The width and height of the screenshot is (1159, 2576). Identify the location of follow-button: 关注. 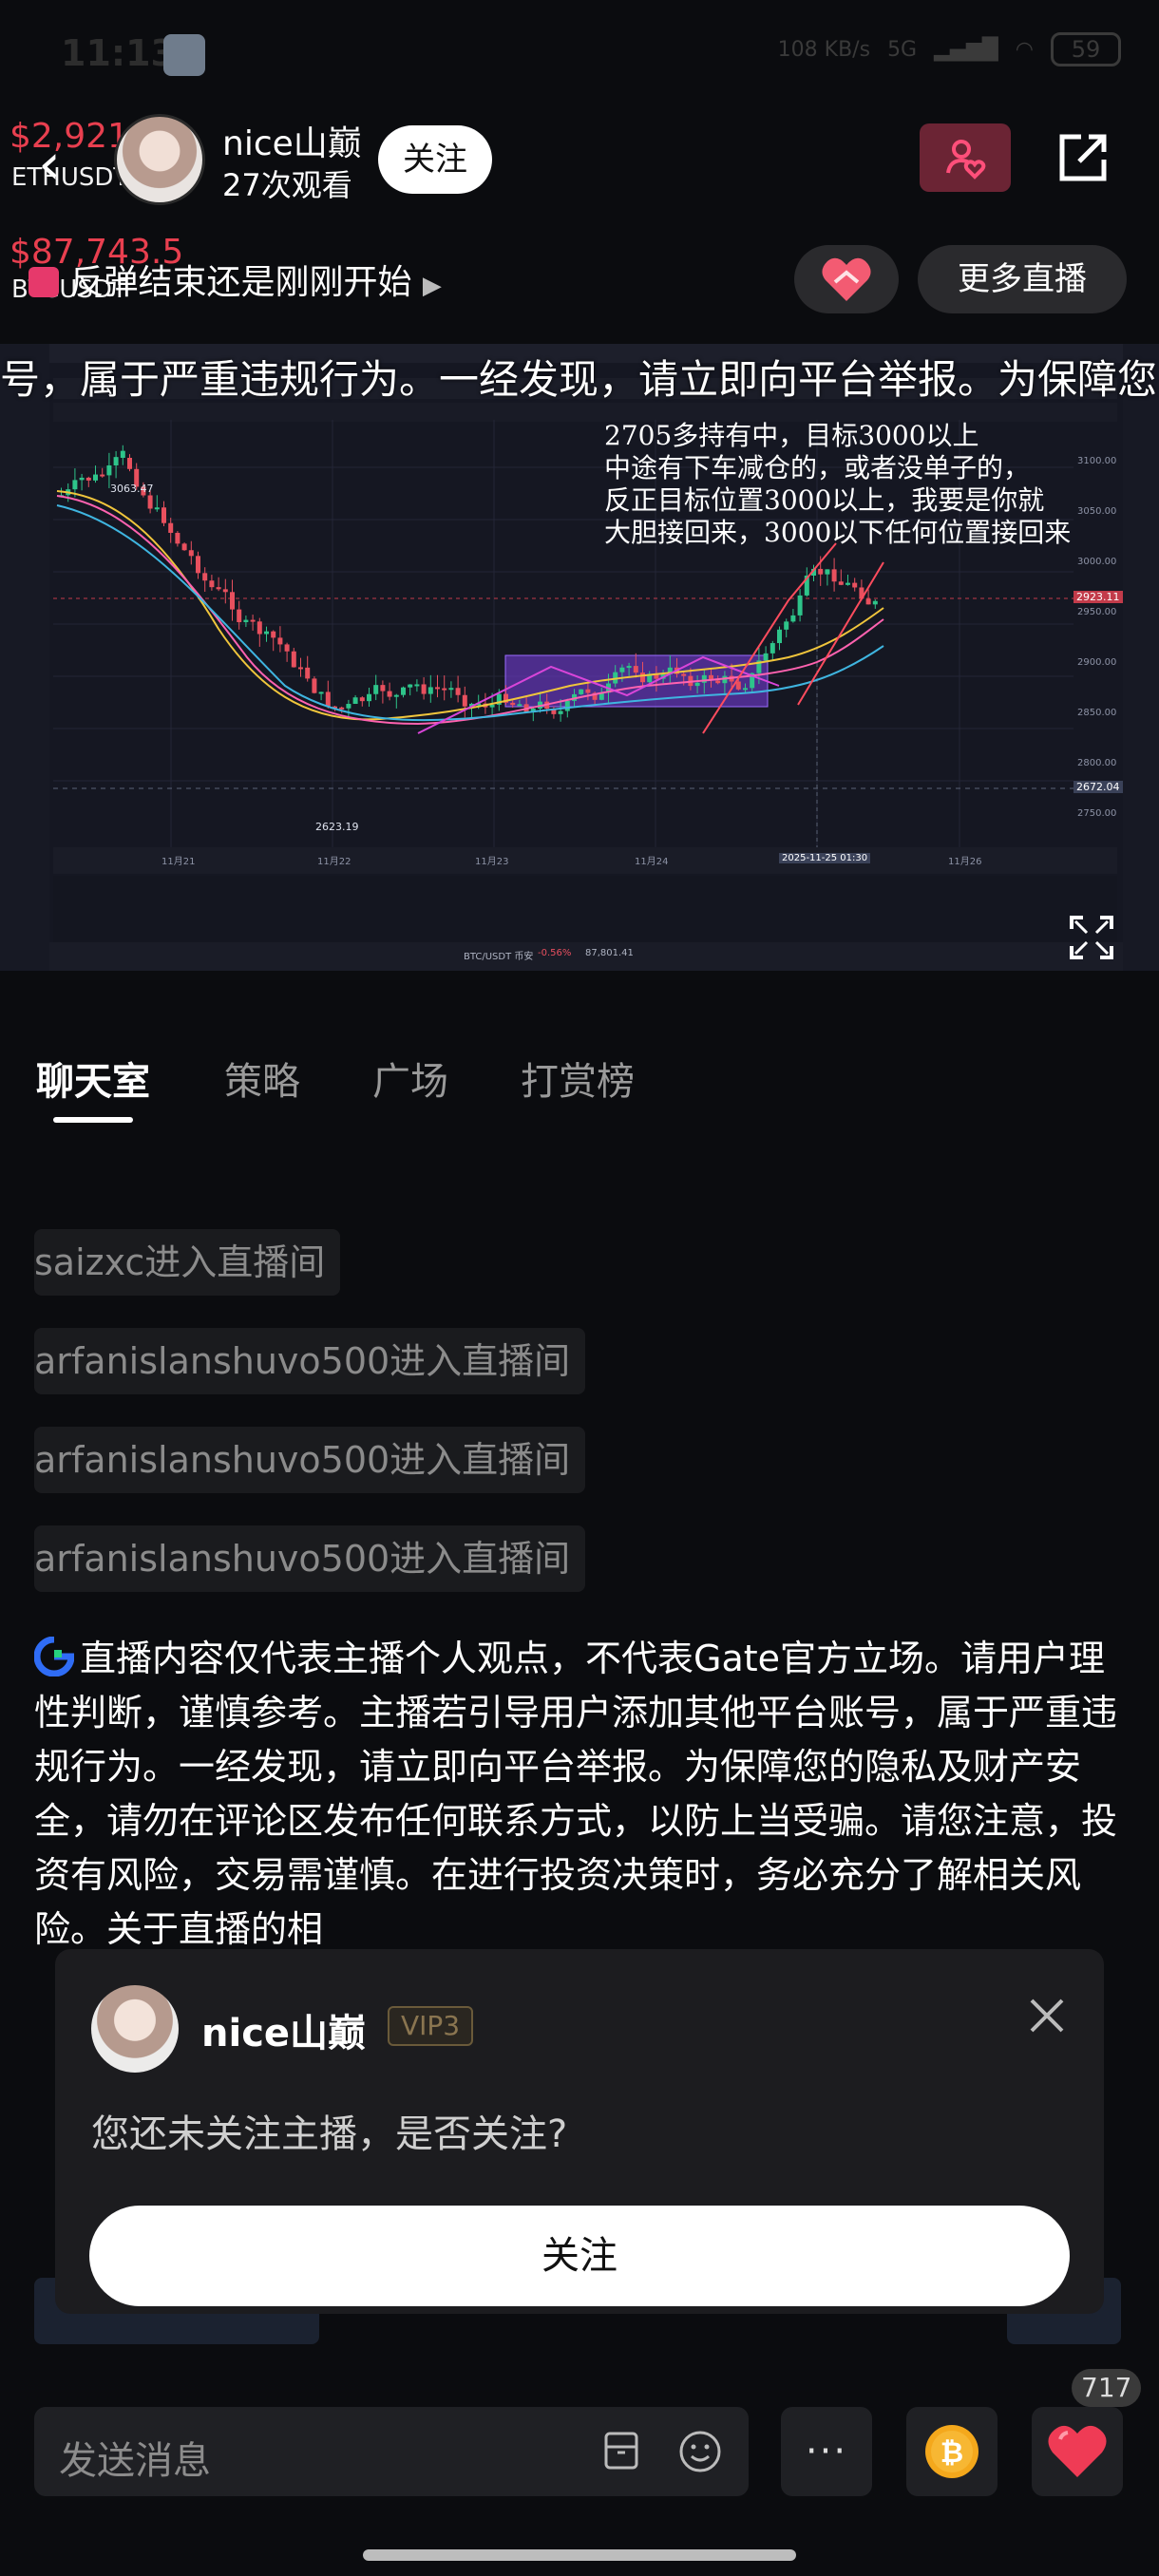
(435, 159).